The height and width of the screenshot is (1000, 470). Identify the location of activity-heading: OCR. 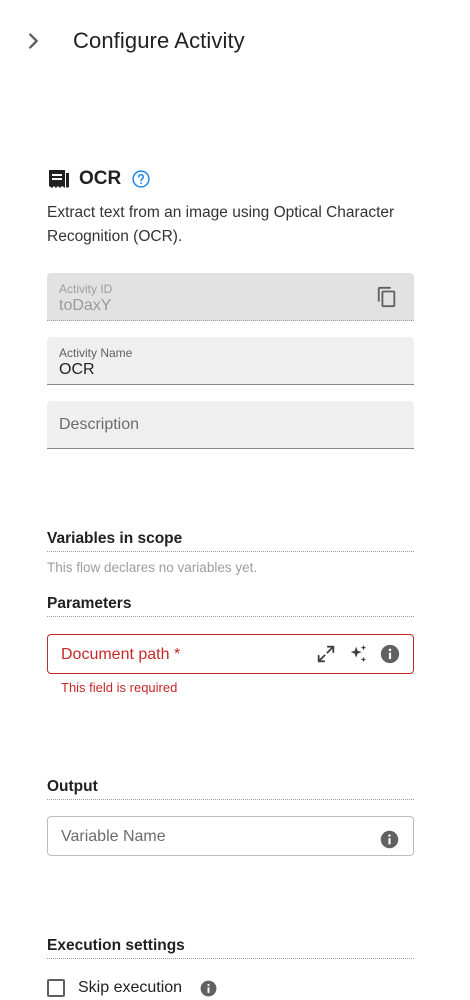
(99, 179).